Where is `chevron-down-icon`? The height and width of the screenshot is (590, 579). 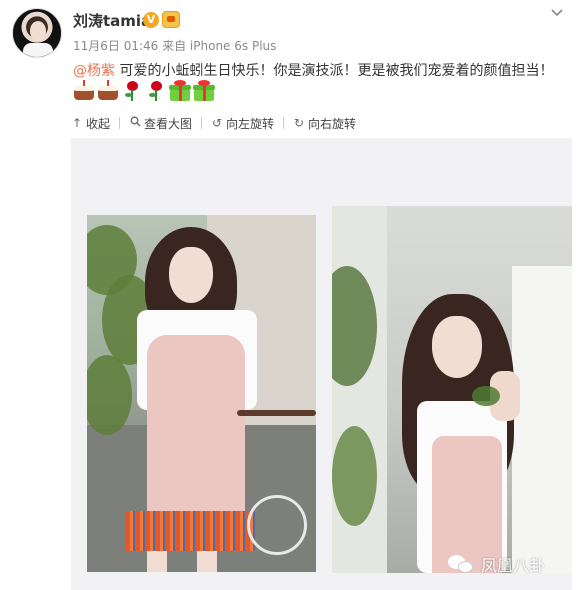 chevron-down-icon is located at coordinates (557, 13).